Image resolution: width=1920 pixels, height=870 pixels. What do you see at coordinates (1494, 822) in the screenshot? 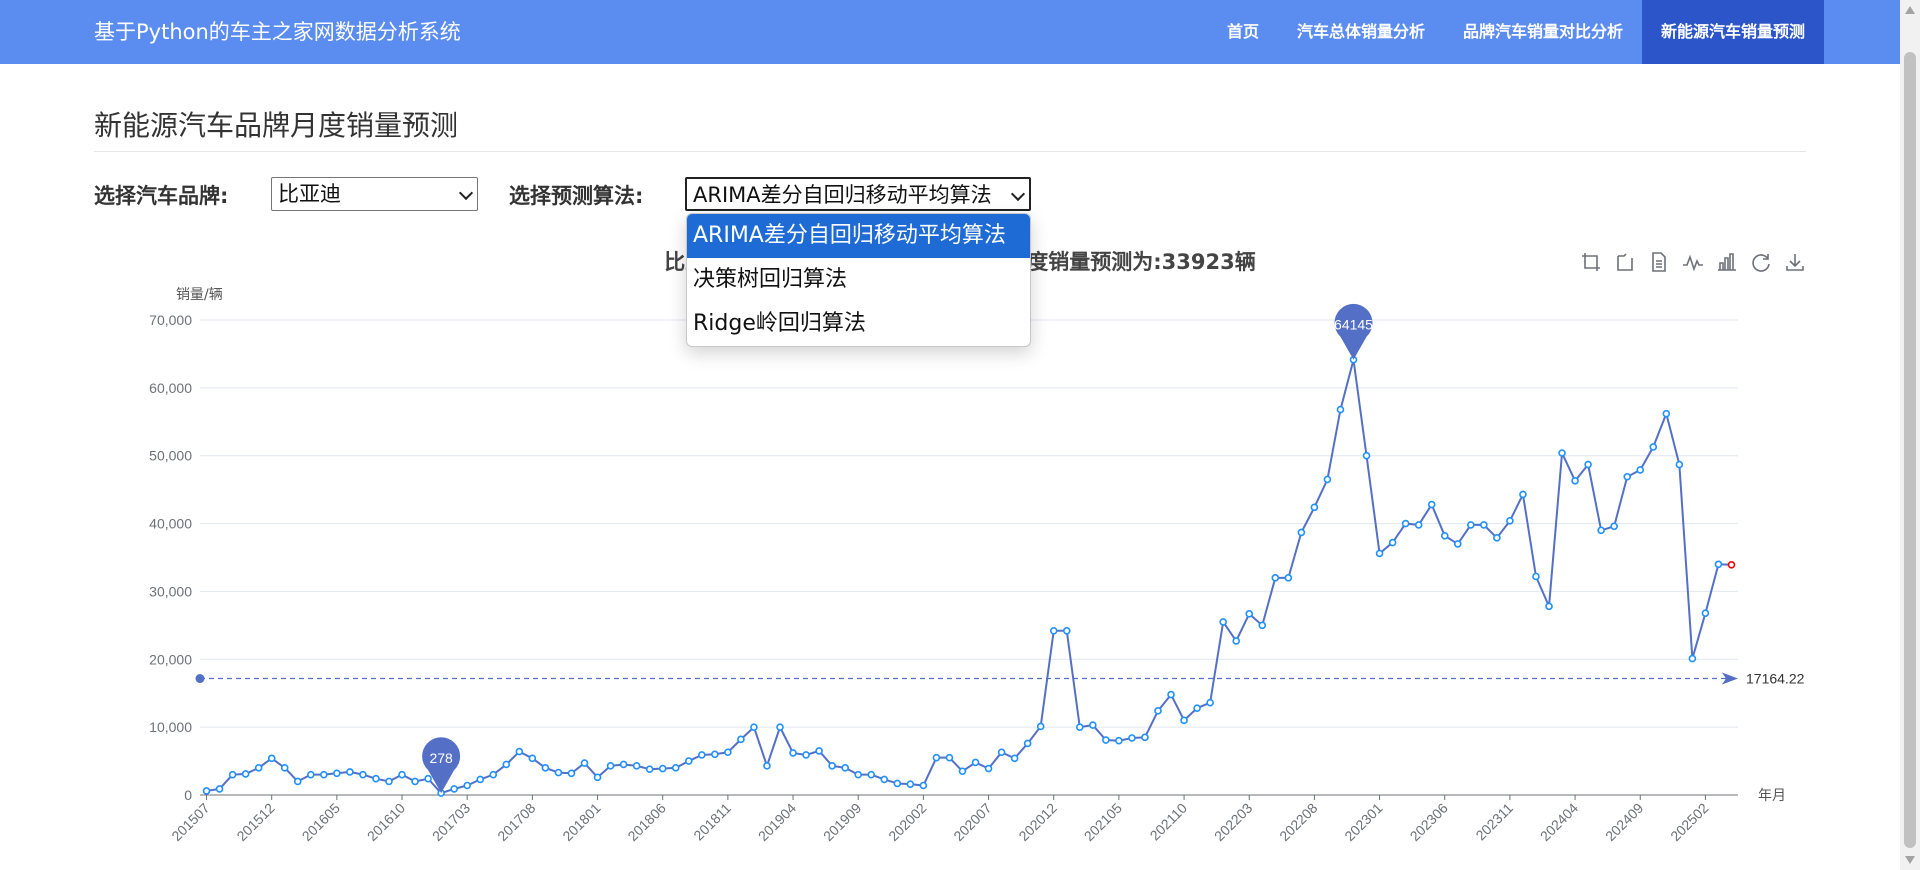
I see `x-tick-label: 202311` at bounding box center [1494, 822].